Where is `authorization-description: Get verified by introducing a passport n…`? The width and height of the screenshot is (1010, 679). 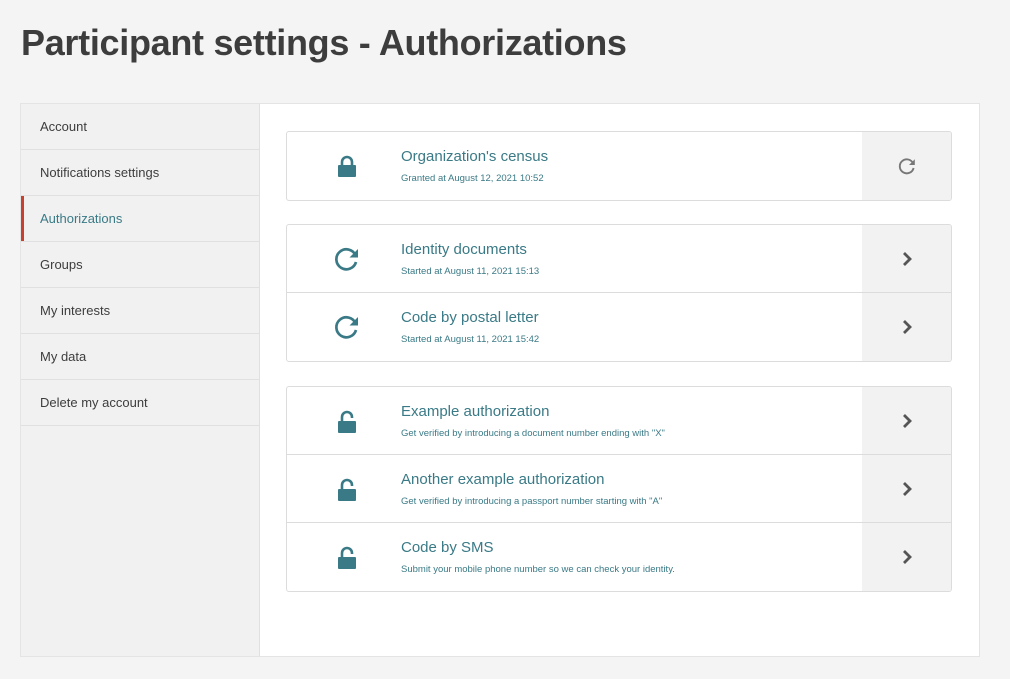
authorization-description: Get verified by introducing a passport n… is located at coordinates (532, 501).